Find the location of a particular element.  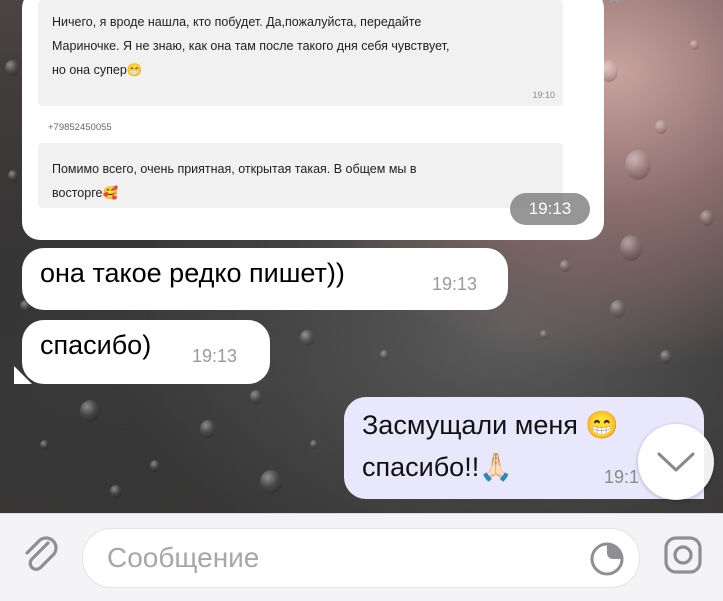

message-input: Сообщение is located at coordinates (361, 558).